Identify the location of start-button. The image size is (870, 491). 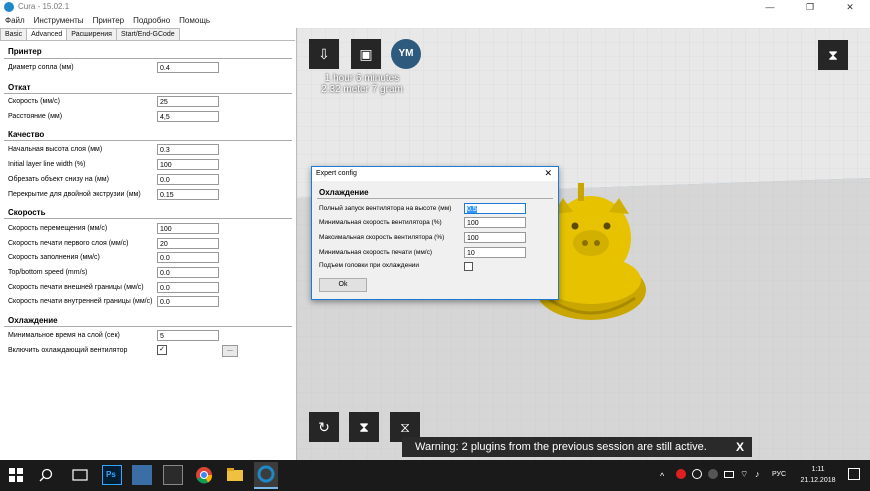
(17, 475).